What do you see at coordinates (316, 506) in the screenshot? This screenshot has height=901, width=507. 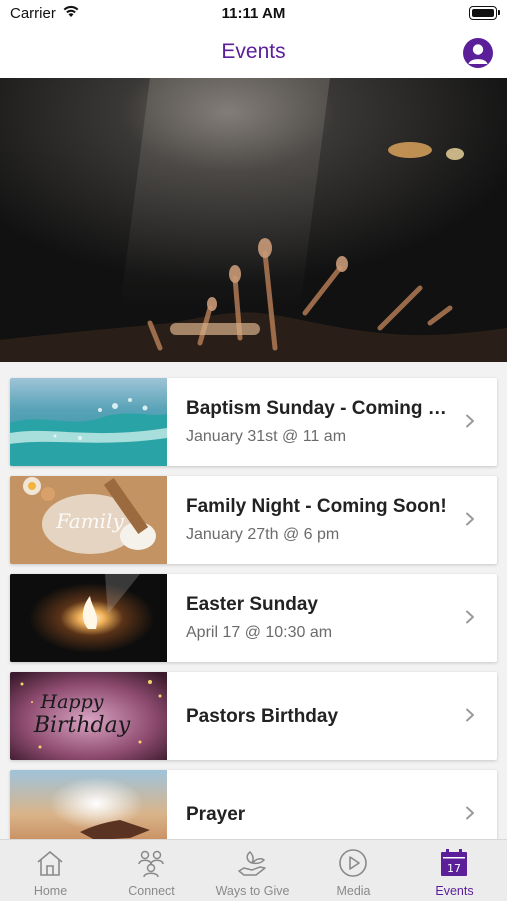 I see `event-title: Family Night - Coming Soon!` at bounding box center [316, 506].